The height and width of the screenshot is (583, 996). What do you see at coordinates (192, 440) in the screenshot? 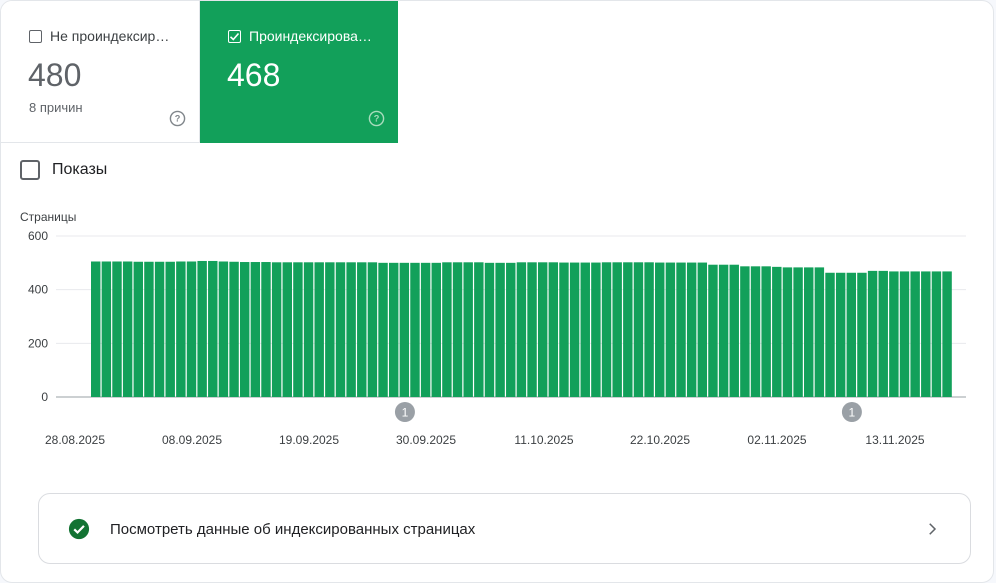
I see `x-tick-label: 08.09.2025` at bounding box center [192, 440].